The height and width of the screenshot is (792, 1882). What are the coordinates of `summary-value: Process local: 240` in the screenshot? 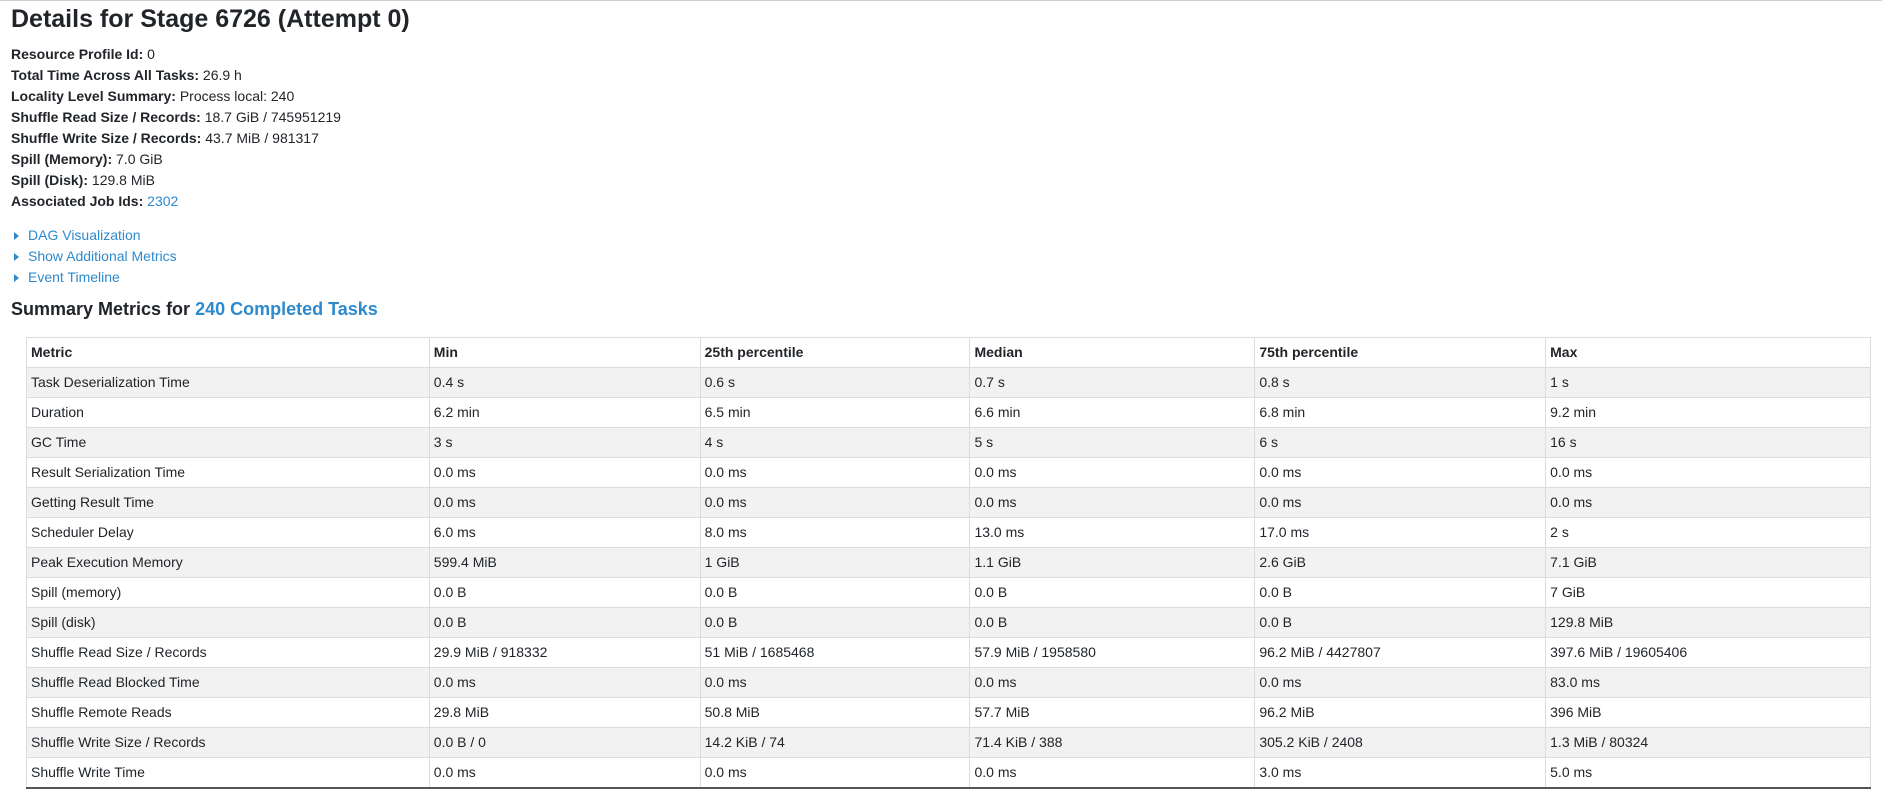 It's located at (237, 96).